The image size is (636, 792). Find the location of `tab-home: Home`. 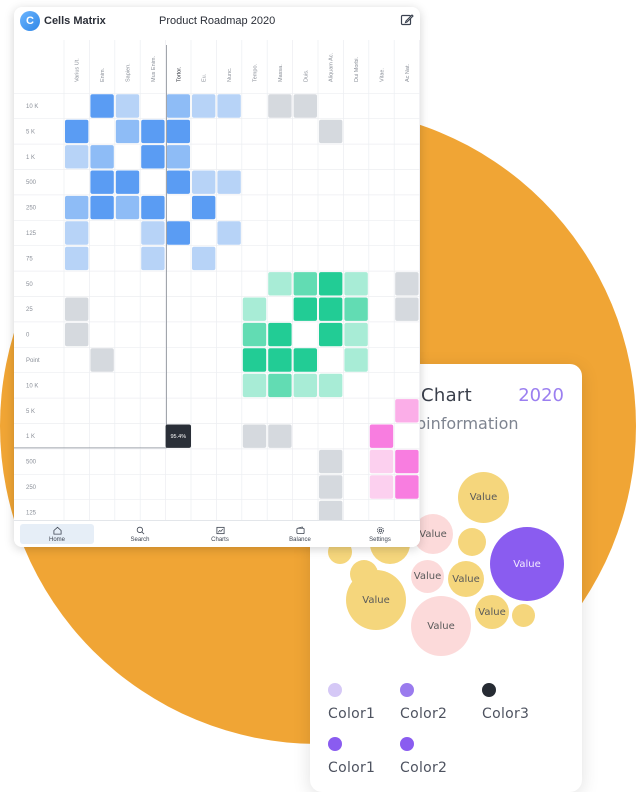

tab-home: Home is located at coordinates (57, 534).